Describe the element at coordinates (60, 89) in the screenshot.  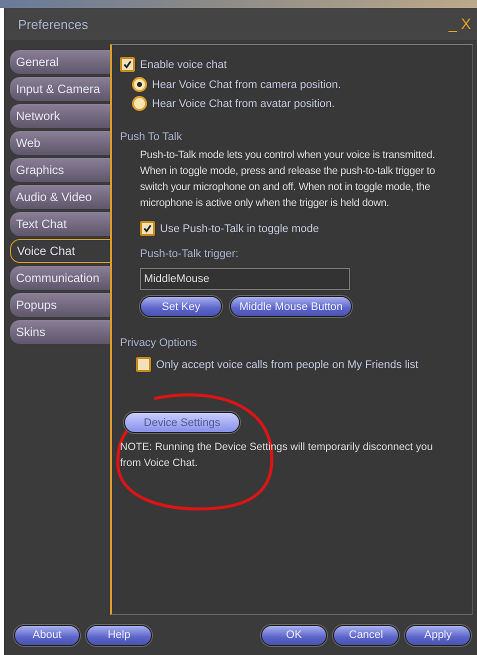
I see `sidebar-tab: Input & Camera` at that location.